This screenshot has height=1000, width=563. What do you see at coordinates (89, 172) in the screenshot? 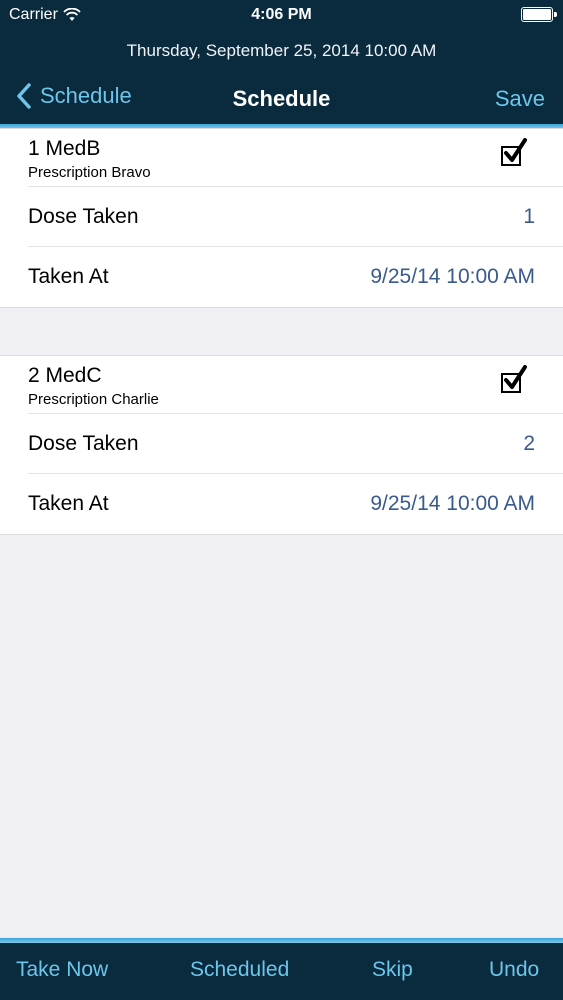
I see `prescription-name: Prescription Bravo` at bounding box center [89, 172].